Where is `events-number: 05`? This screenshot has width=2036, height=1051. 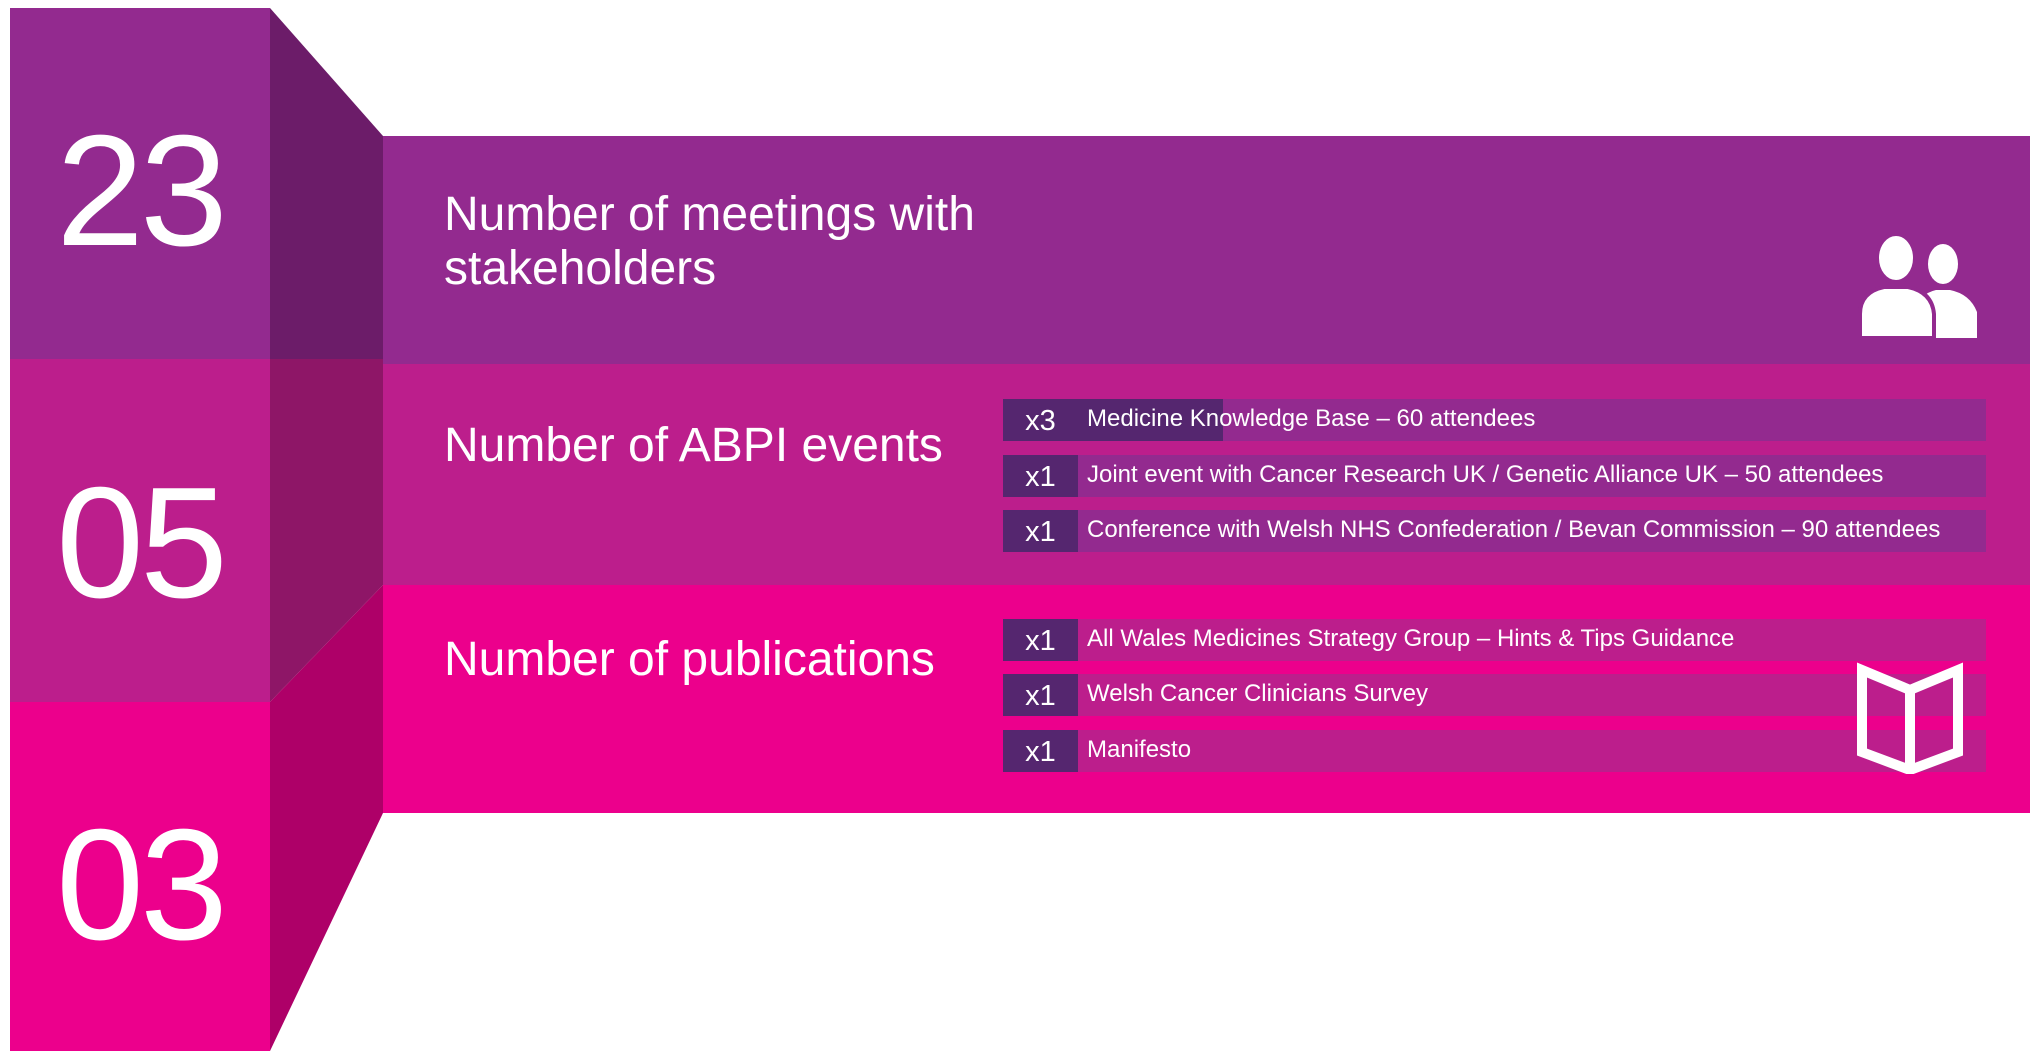 events-number: 05 is located at coordinates (142, 543).